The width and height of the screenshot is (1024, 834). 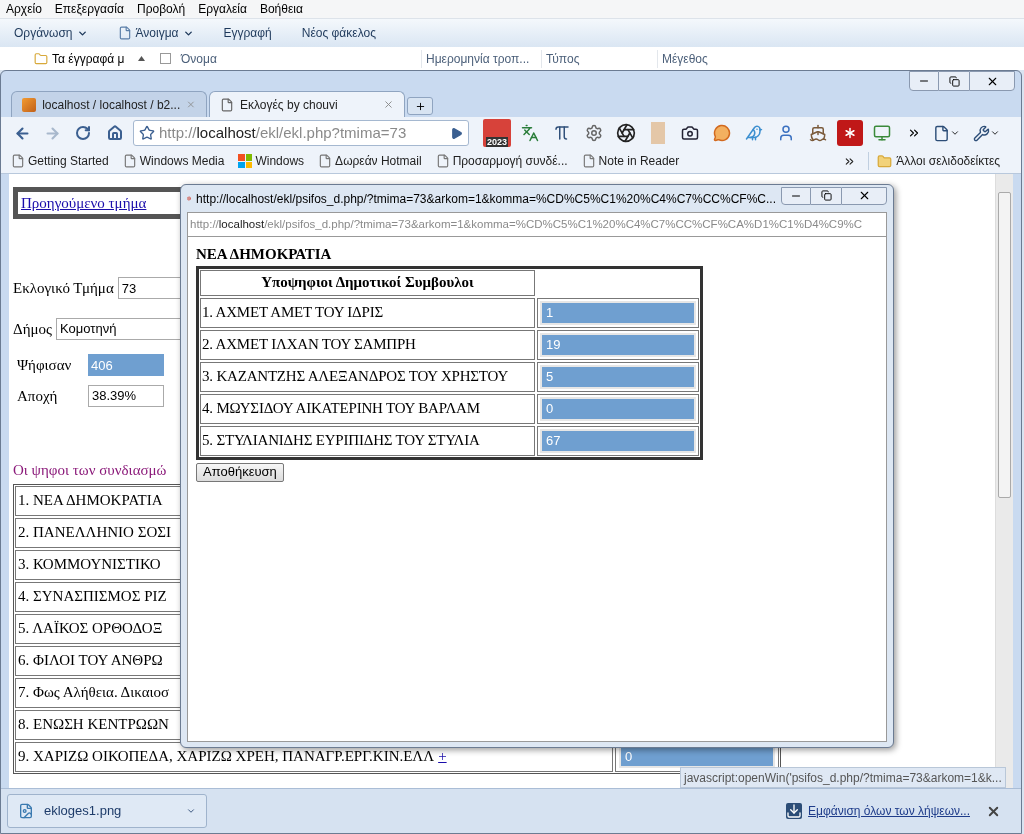 What do you see at coordinates (264, 254) in the screenshot?
I see `party-heading: ΝΕΑ ΔΗΜΟΚΡΑΤΙΑ` at bounding box center [264, 254].